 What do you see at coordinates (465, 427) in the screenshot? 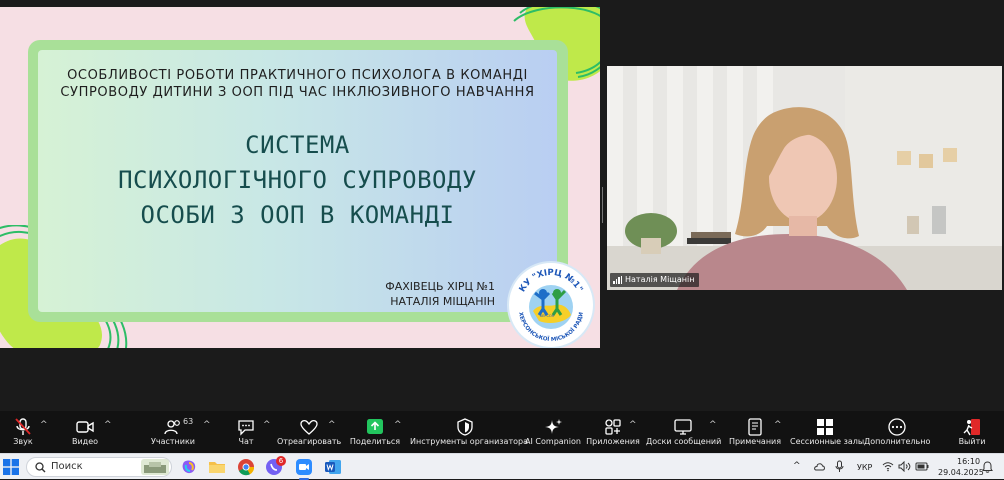
I see `shield-icon` at bounding box center [465, 427].